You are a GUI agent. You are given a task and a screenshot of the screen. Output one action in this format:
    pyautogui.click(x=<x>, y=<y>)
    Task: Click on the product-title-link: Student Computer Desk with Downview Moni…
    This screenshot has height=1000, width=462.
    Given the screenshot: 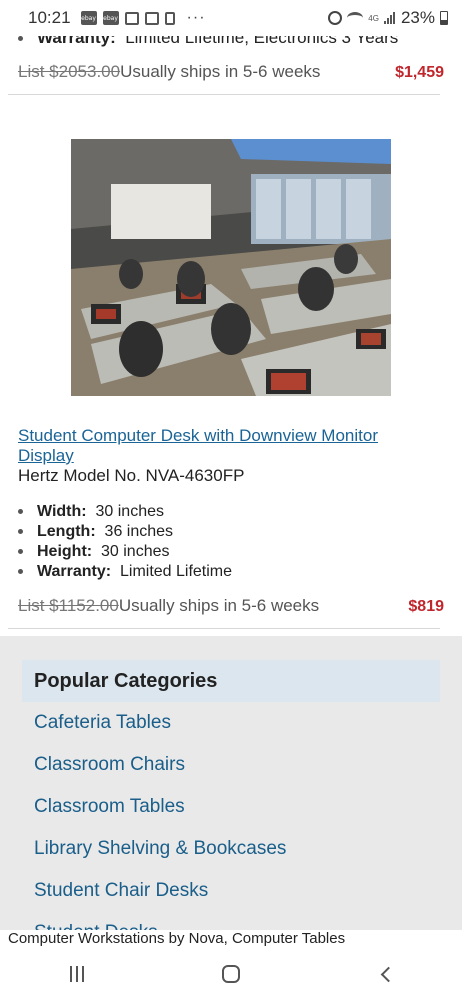 What is the action you would take?
    pyautogui.click(x=218, y=446)
    